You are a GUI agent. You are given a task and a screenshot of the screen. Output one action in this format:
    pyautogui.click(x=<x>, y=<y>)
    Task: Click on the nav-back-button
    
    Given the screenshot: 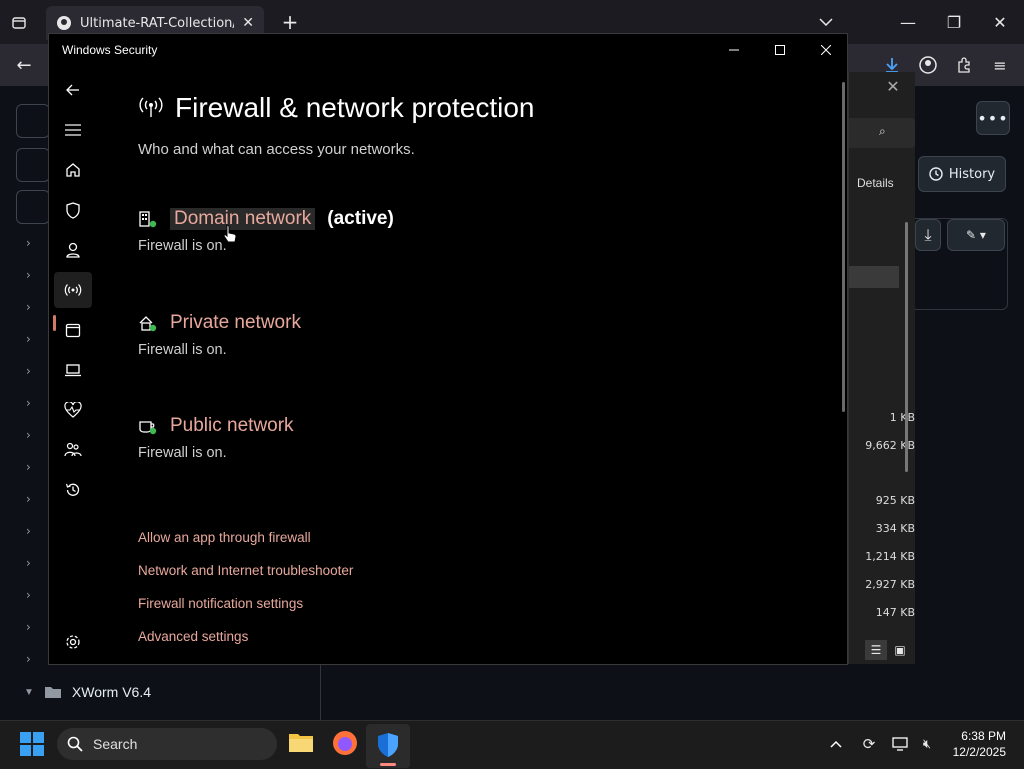 What is the action you would take?
    pyautogui.click(x=73, y=90)
    